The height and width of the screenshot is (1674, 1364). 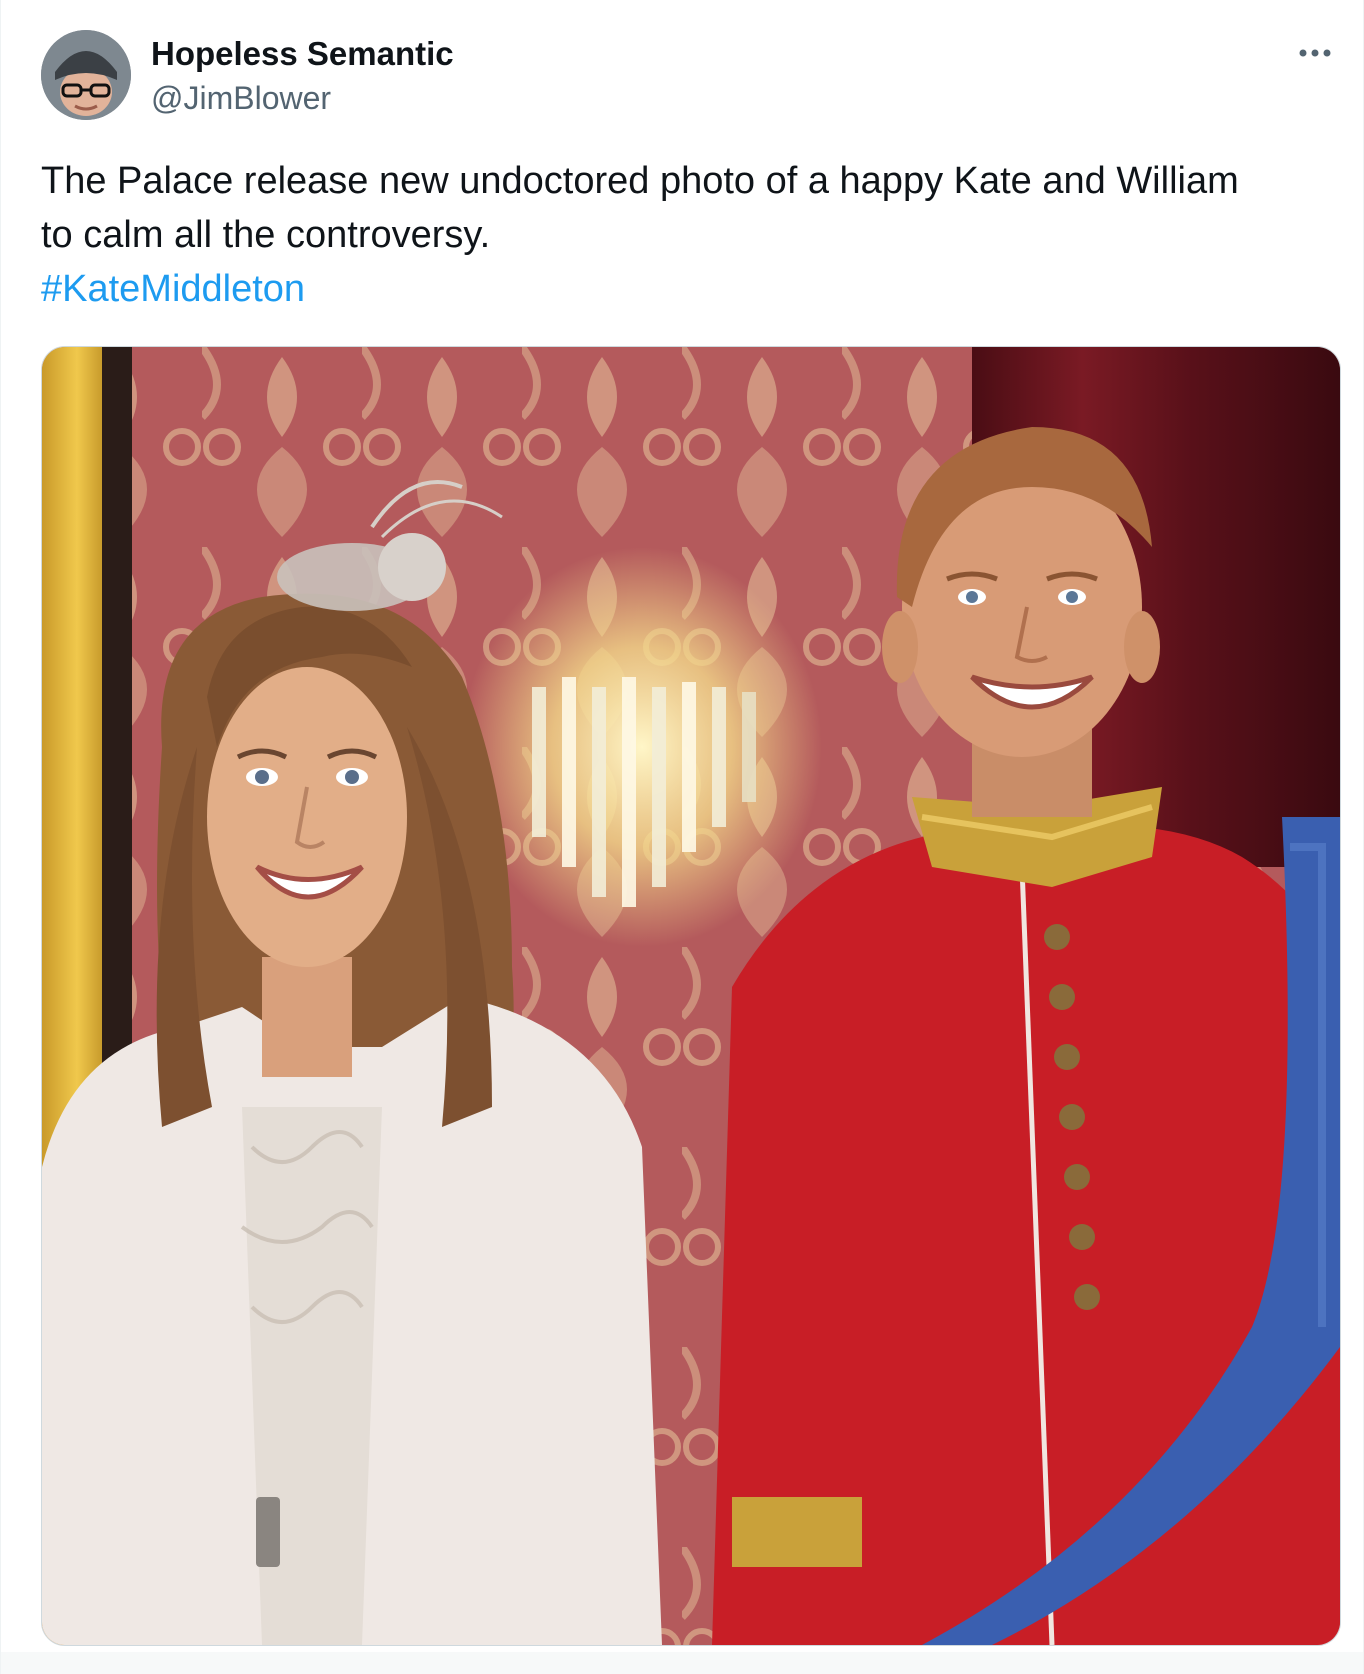 What do you see at coordinates (266, 235) in the screenshot?
I see `tweet-text-line: to calm all the controversy.` at bounding box center [266, 235].